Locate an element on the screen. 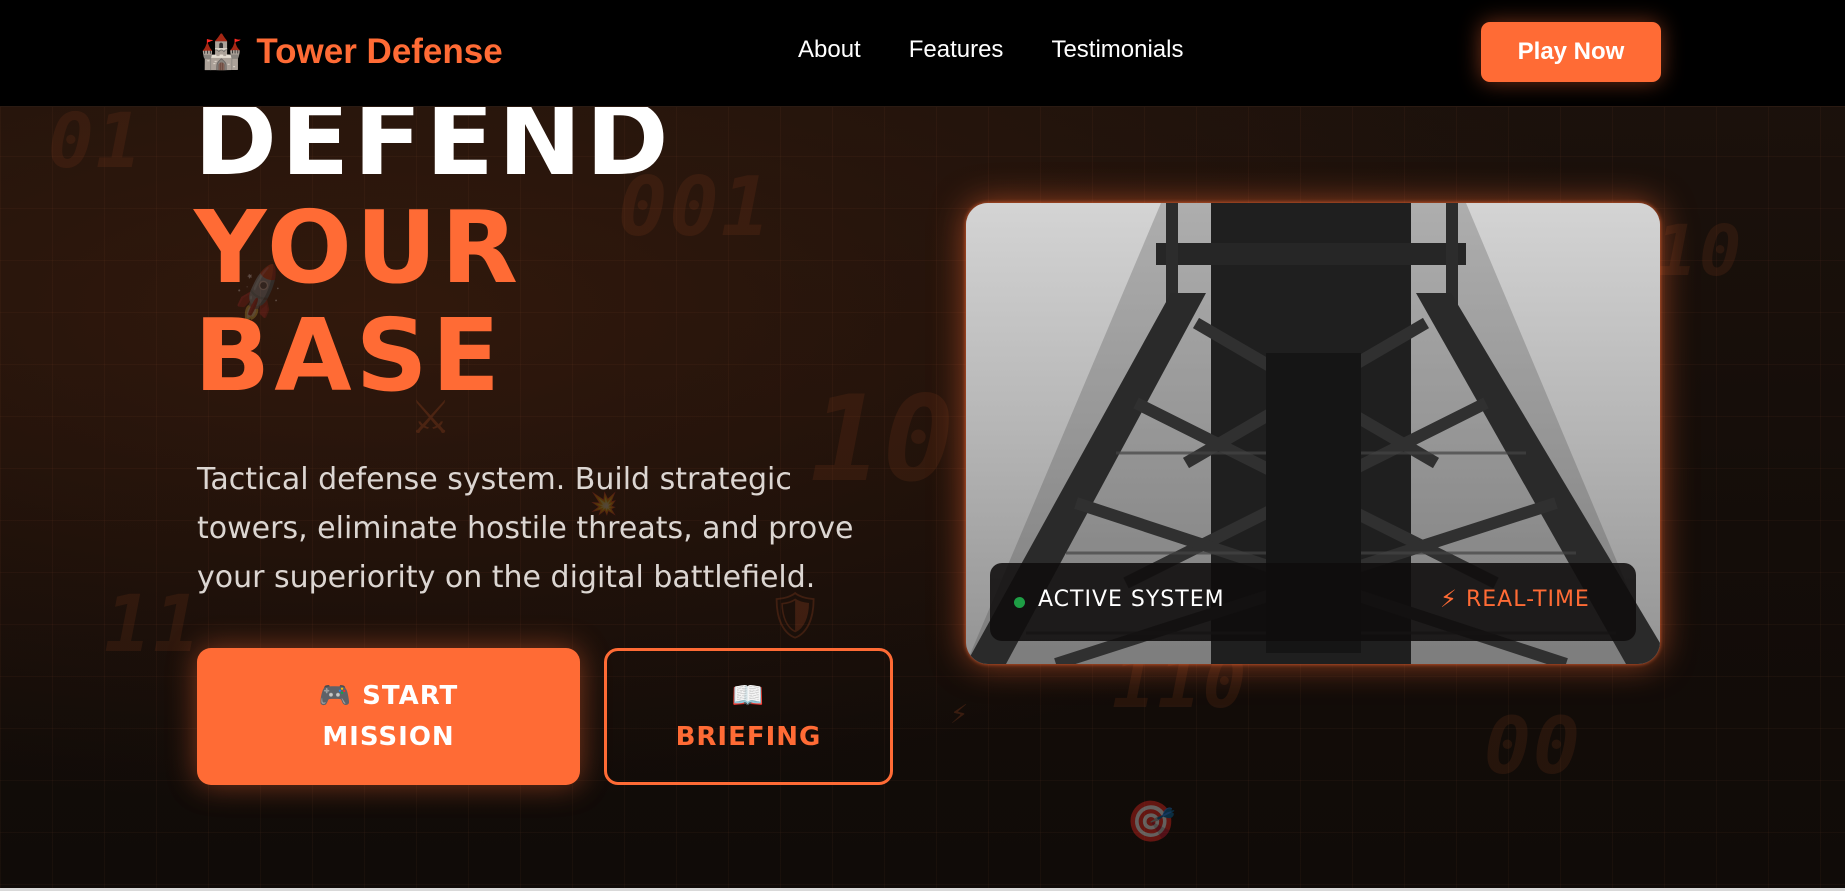  headline-line-3: BASE is located at coordinates (349, 355).